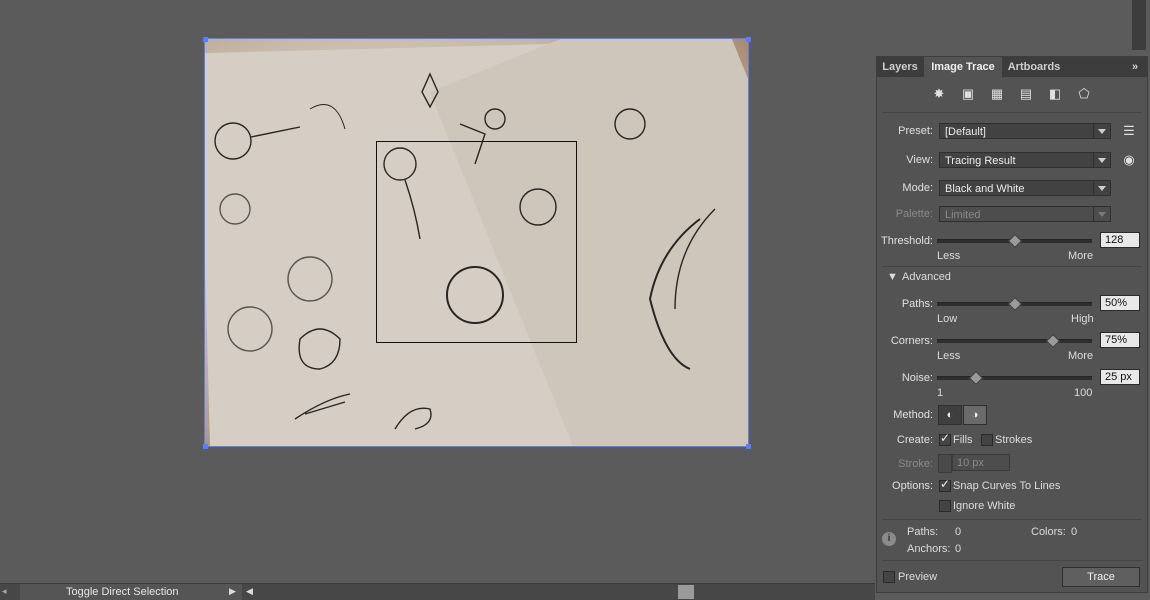 The image size is (1150, 600). I want to click on panel-tab-bar: Layers Image Trace Artboards », so click(1012, 67).